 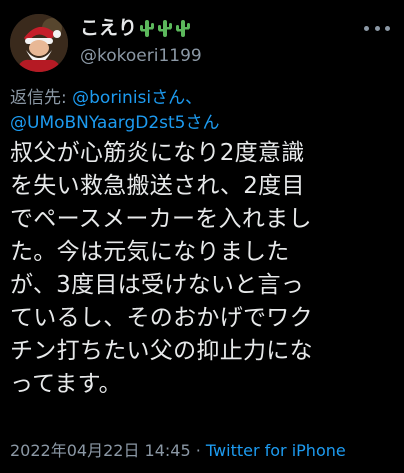 I want to click on user-handle: @kokoeri1199, so click(x=141, y=56).